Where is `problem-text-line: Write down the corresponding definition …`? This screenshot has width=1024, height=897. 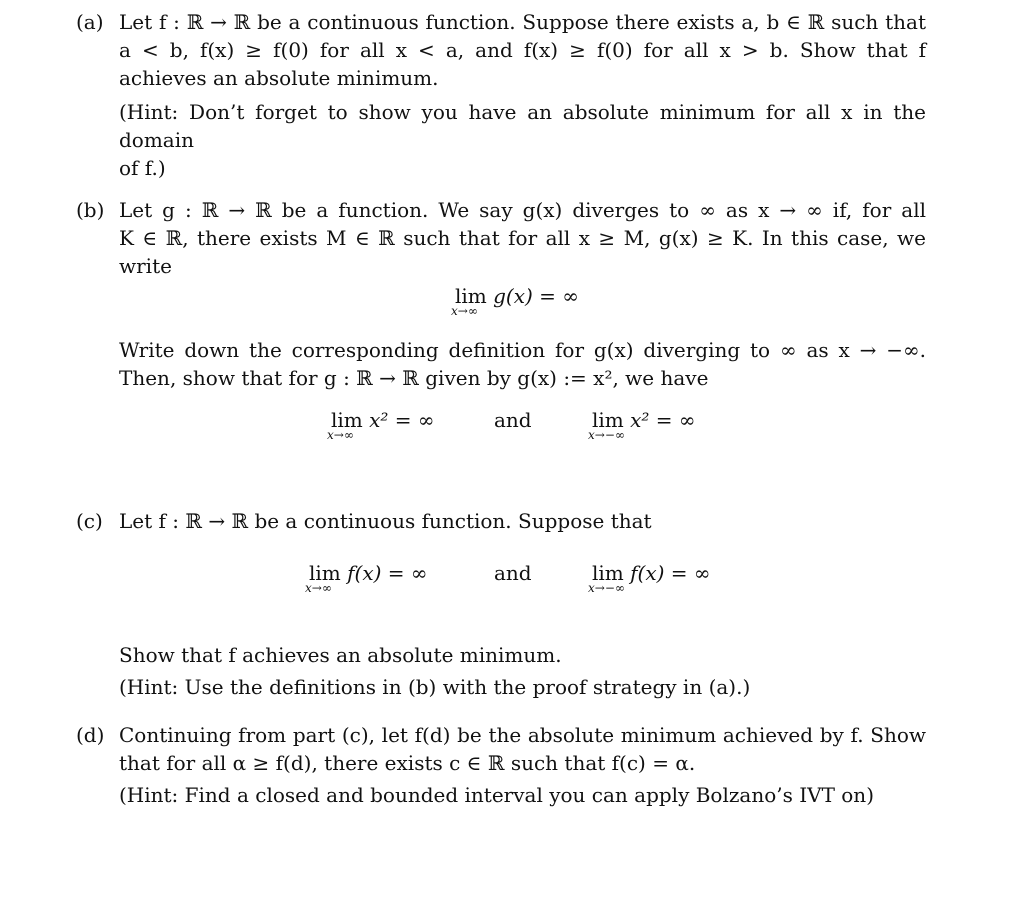 problem-text-line: Write down the corresponding definition … is located at coordinates (522, 350).